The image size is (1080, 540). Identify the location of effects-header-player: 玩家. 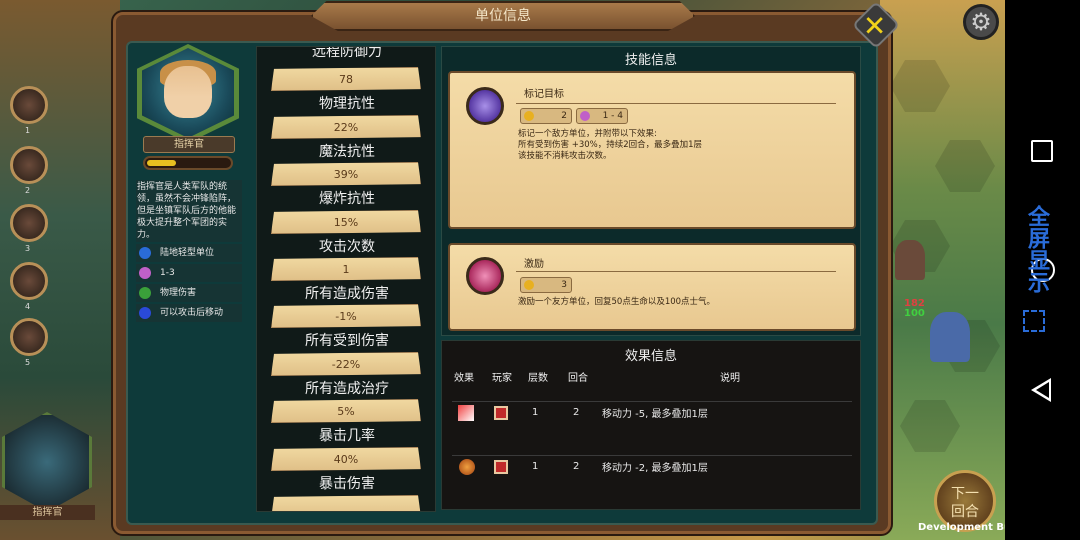
(502, 378).